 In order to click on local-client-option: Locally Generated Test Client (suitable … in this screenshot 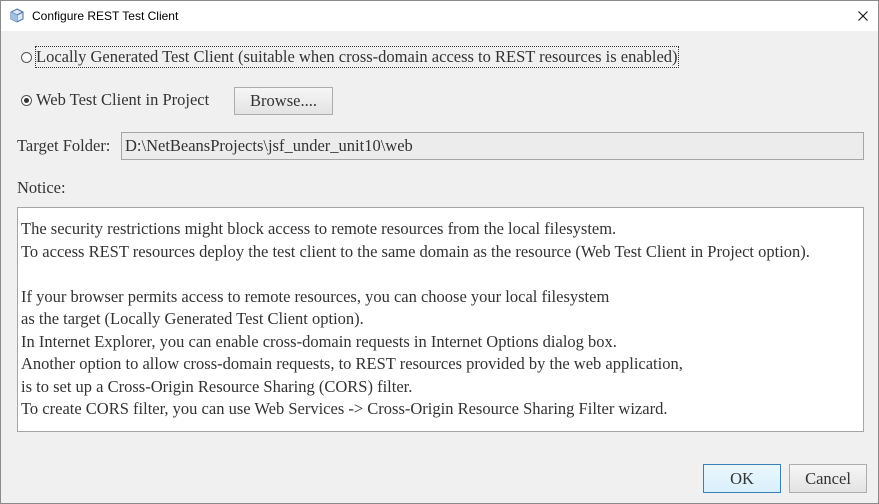, I will do `click(350, 57)`.